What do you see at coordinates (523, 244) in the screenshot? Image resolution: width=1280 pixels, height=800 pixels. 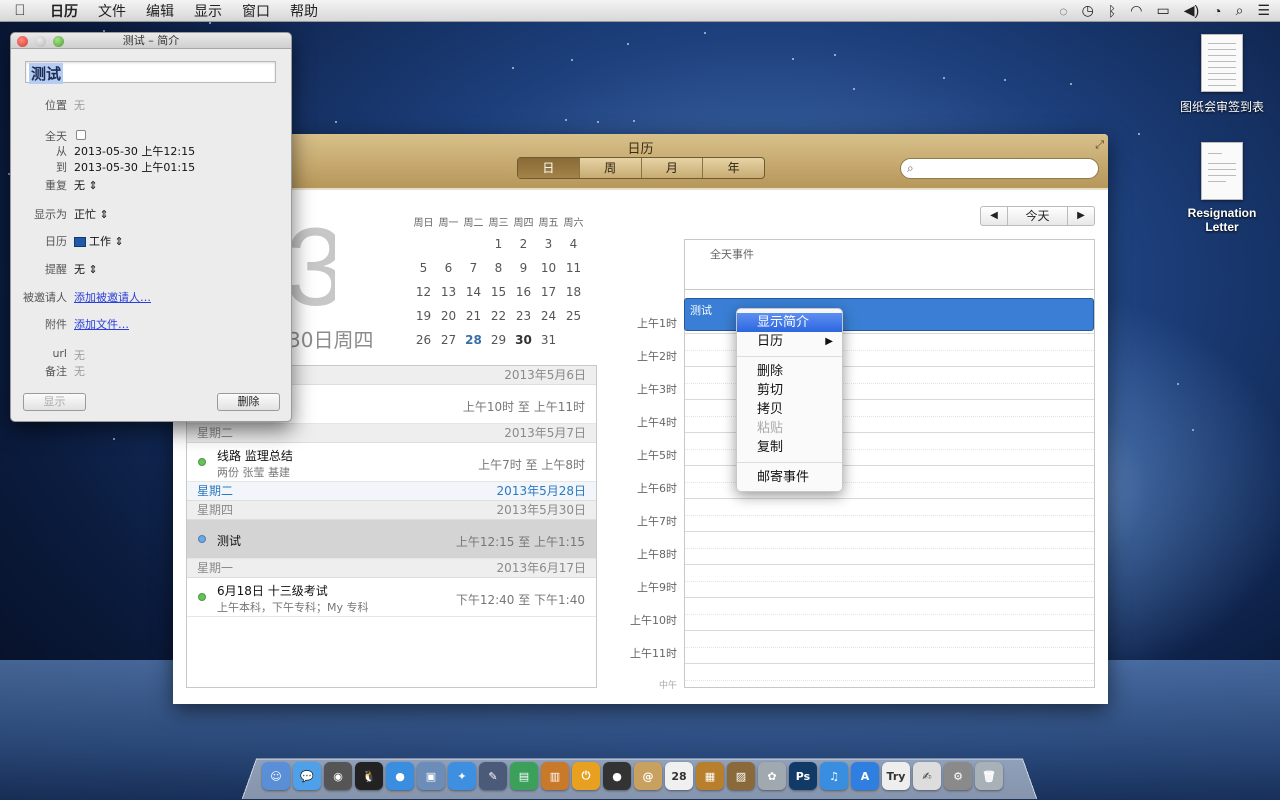 I see `calendar-day: 2` at bounding box center [523, 244].